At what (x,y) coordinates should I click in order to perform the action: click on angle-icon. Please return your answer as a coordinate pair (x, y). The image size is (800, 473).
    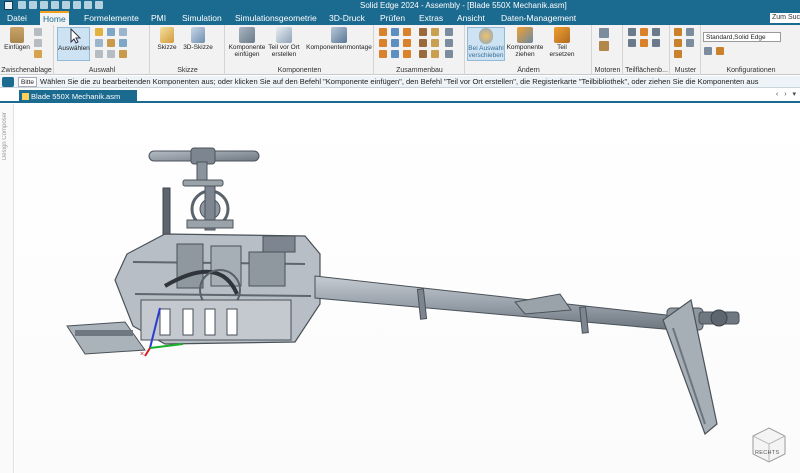
    Looking at the image, I should click on (383, 43).